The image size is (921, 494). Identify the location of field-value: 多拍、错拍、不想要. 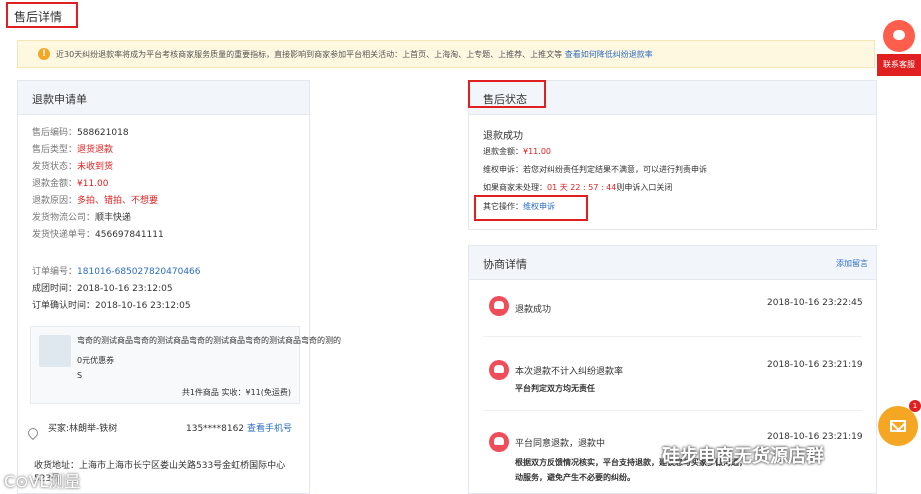
(118, 201).